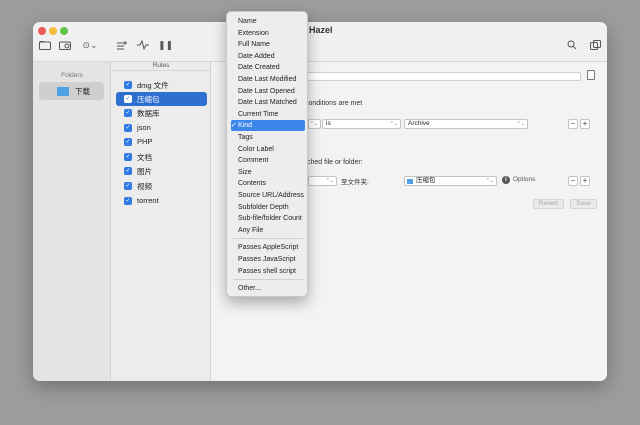  I want to click on rule-item: ✓ 视频, so click(161, 186).